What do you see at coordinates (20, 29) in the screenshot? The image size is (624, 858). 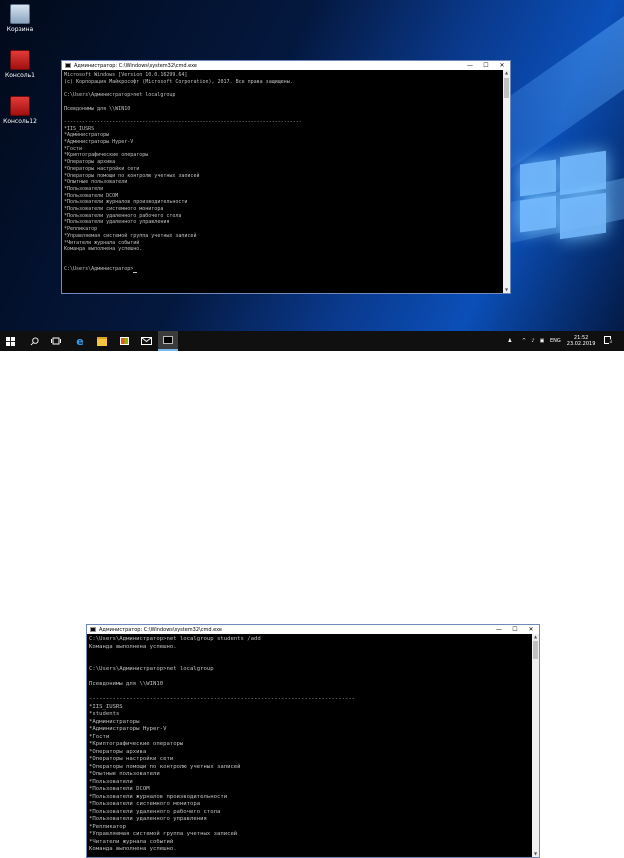 I see `desktop-icon-label: Корзина` at bounding box center [20, 29].